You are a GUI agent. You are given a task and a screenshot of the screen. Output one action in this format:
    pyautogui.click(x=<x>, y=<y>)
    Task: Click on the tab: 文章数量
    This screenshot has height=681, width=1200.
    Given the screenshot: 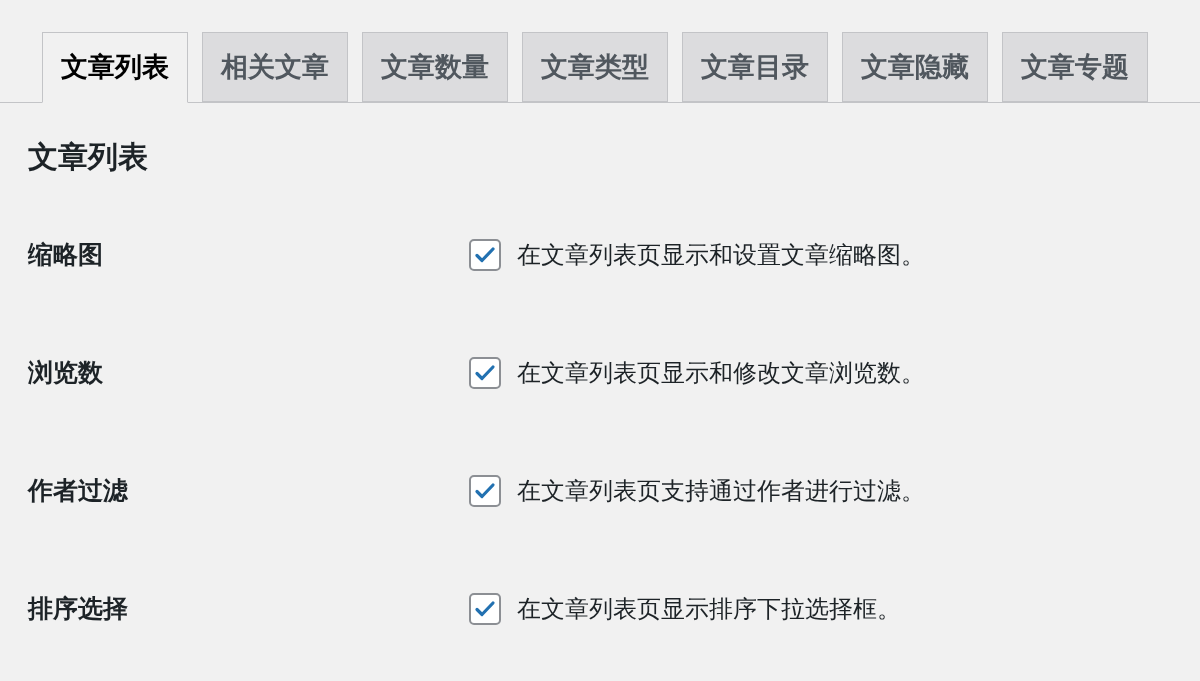 What is the action you would take?
    pyautogui.click(x=435, y=67)
    